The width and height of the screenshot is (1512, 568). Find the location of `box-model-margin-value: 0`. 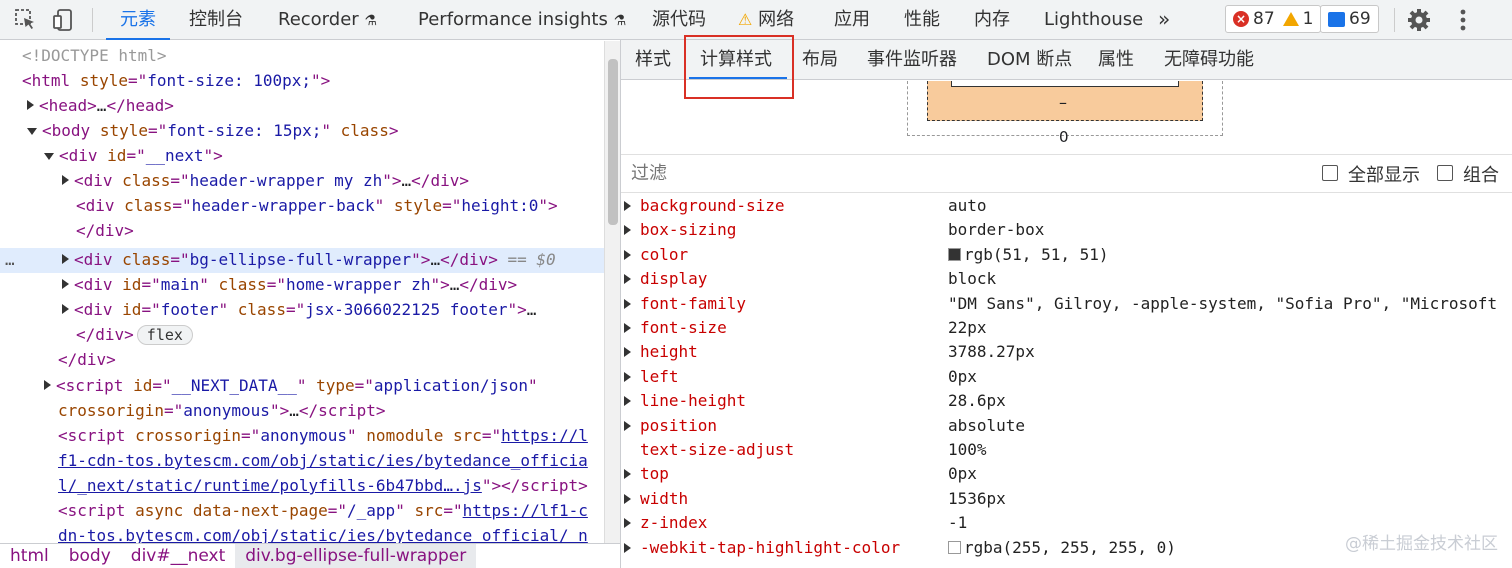

box-model-margin-value: 0 is located at coordinates (1064, 137).